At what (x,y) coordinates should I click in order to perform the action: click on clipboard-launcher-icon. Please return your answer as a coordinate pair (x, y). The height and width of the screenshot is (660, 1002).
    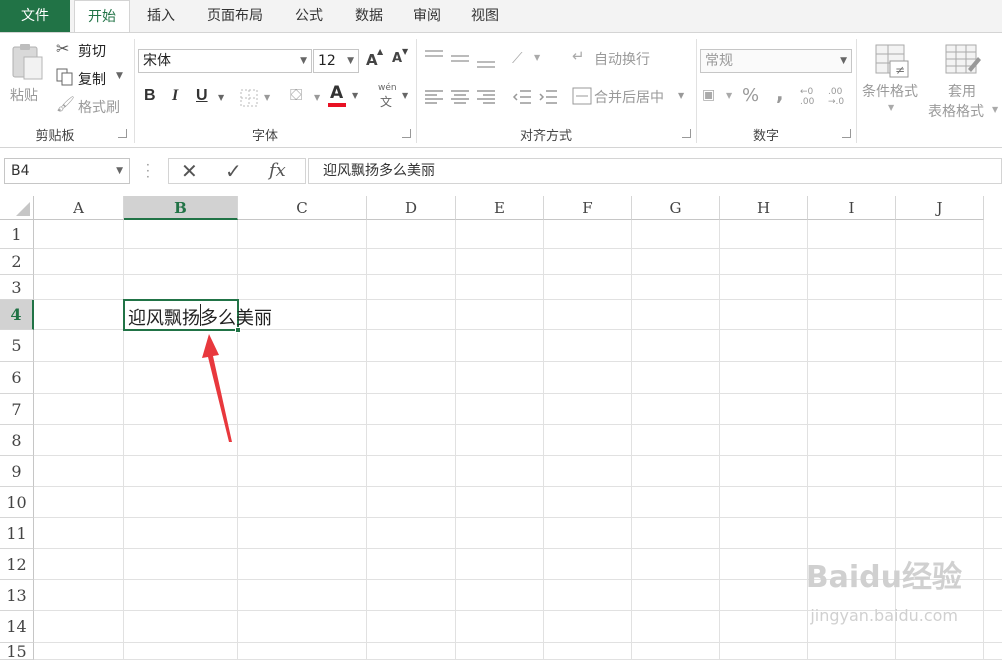
    Looking at the image, I should click on (122, 133).